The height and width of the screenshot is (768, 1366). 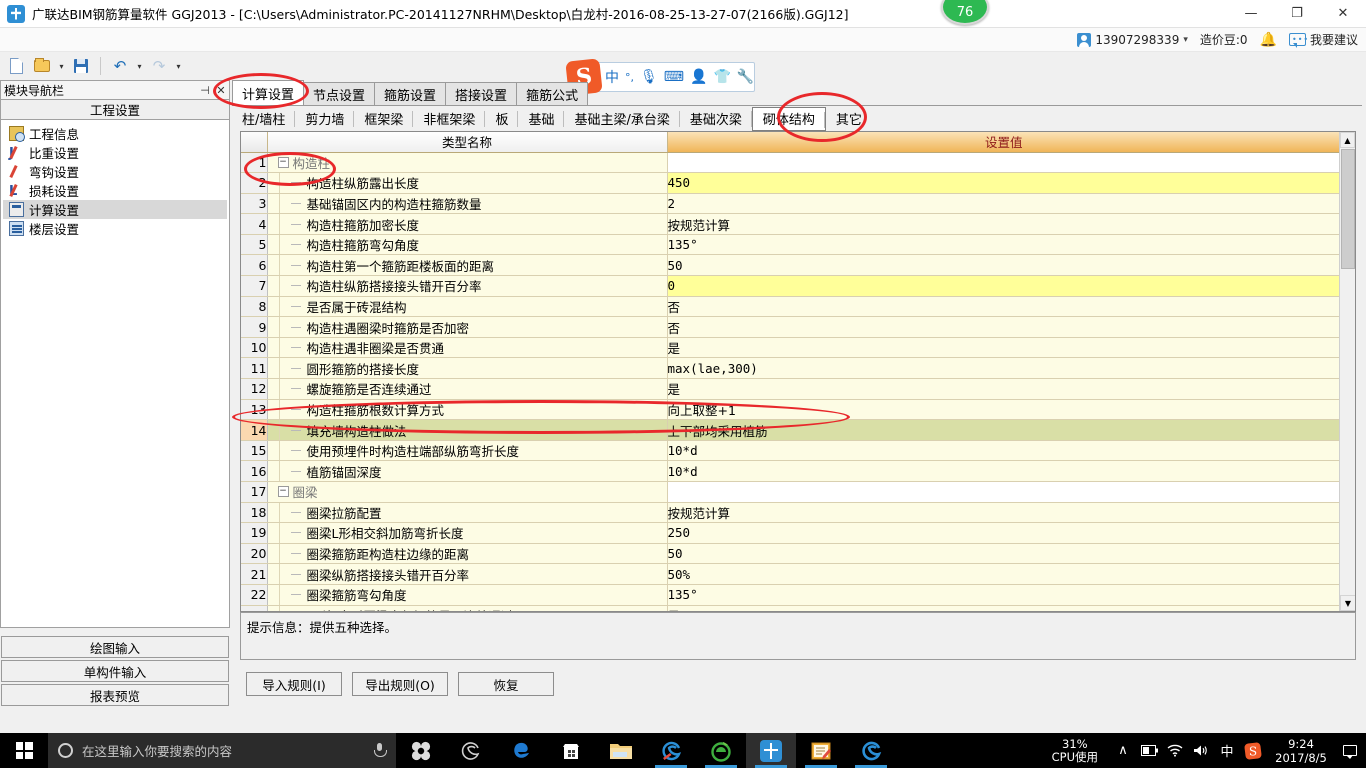 What do you see at coordinates (467, 492) in the screenshot?
I see `type-name-cell: − 圈梁` at bounding box center [467, 492].